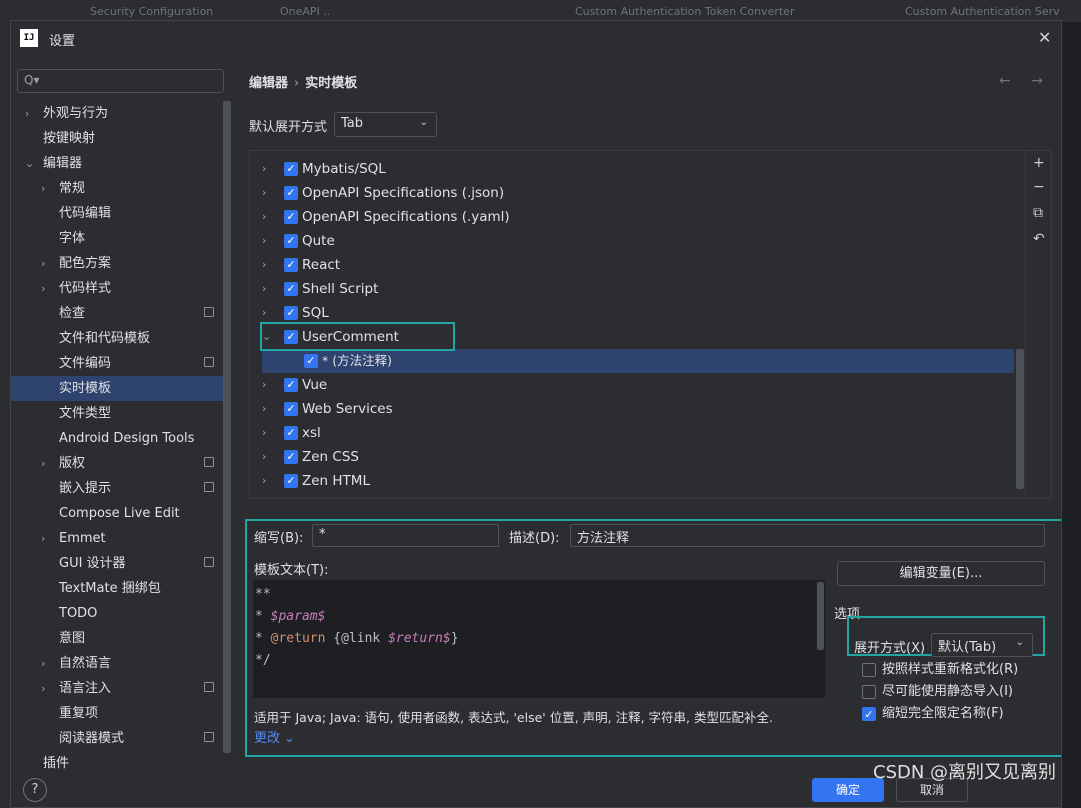  What do you see at coordinates (638, 169) in the screenshot?
I see `template-group-row: › ✓ Mybatis/SQL` at bounding box center [638, 169].